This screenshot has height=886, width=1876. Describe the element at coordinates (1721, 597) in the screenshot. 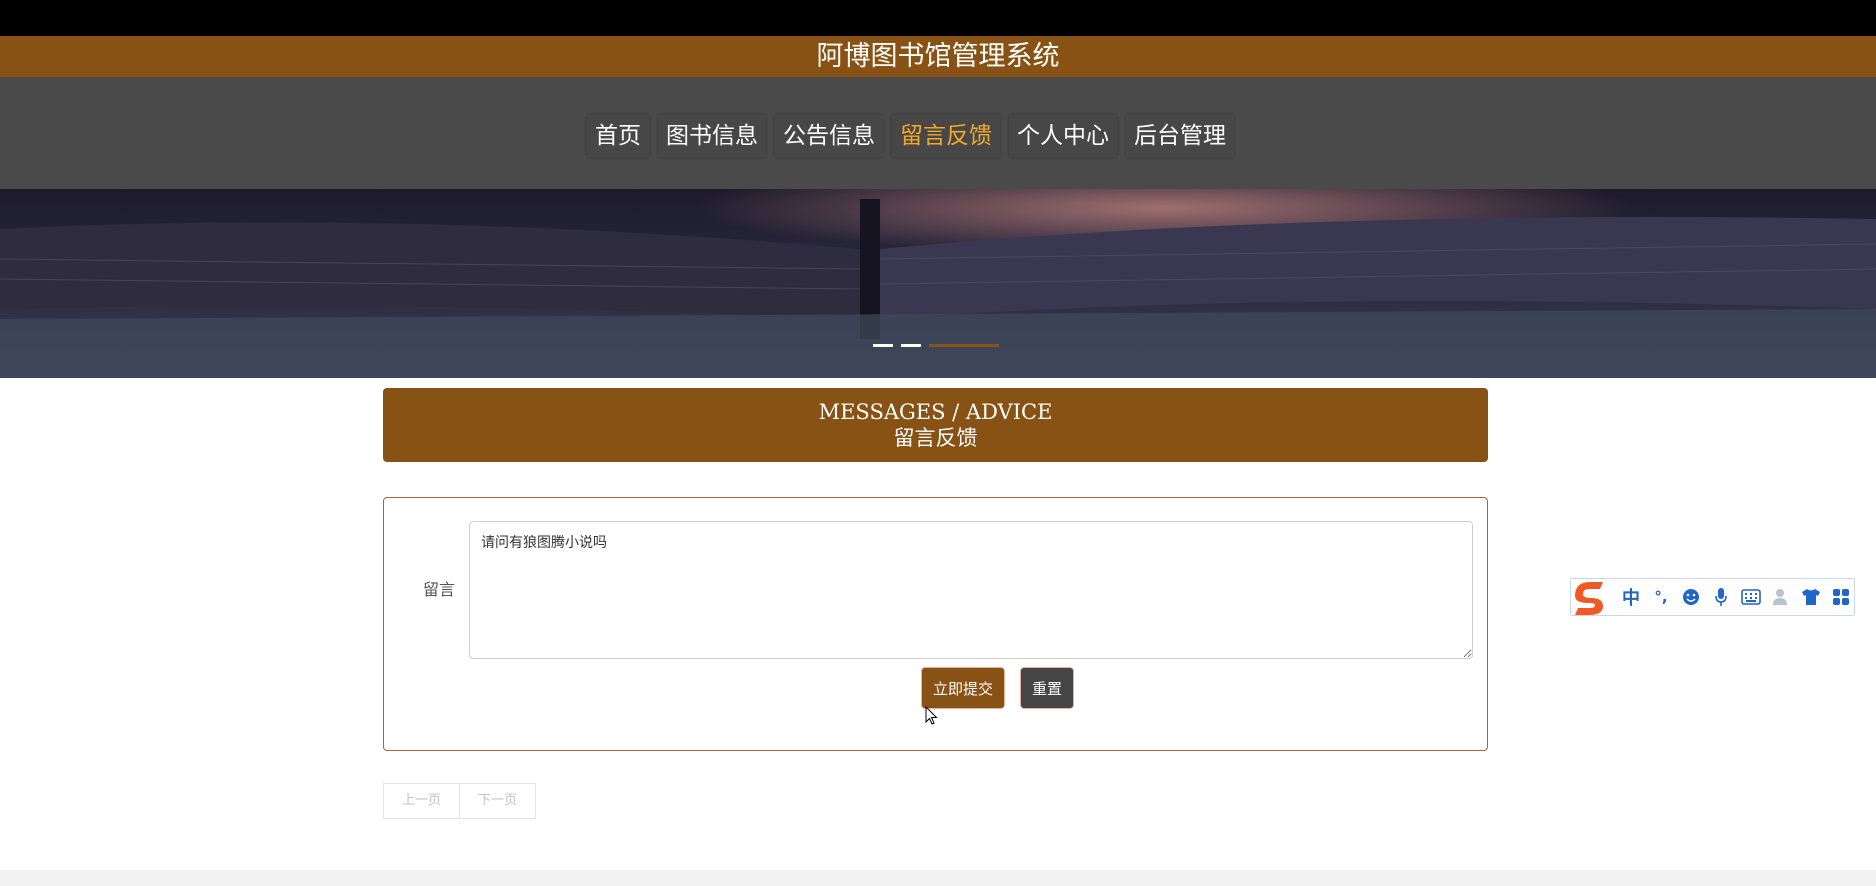

I see `microphone-icon` at that location.